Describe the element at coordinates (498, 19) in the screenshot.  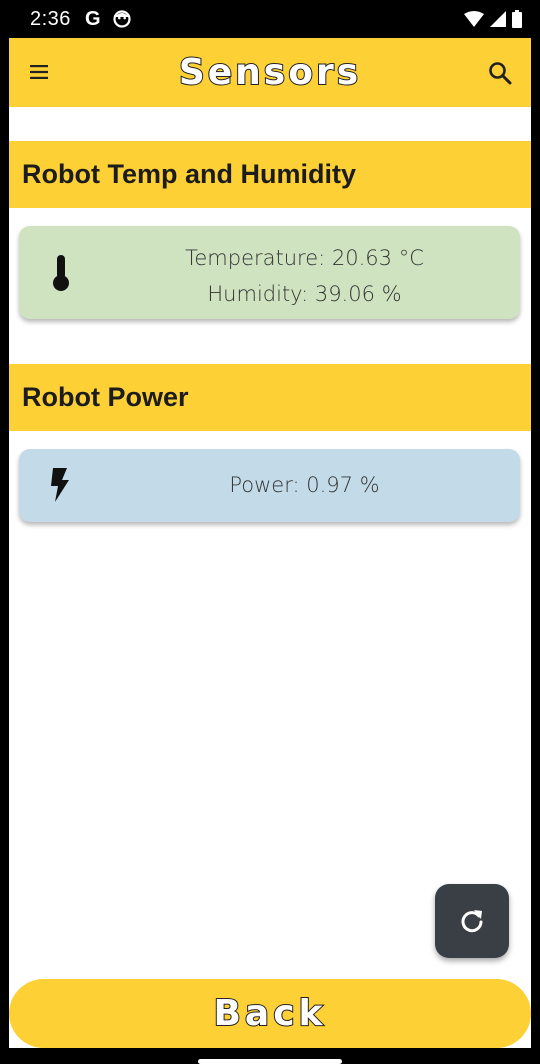
I see `cell-signal-icon` at that location.